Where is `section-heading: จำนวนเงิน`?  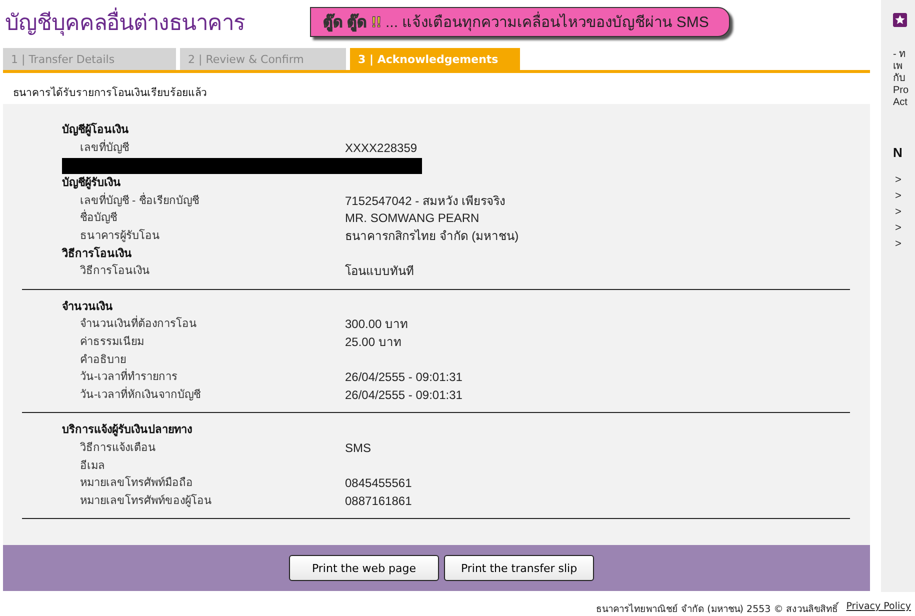
section-heading: จำนวนเงิน is located at coordinates (88, 307).